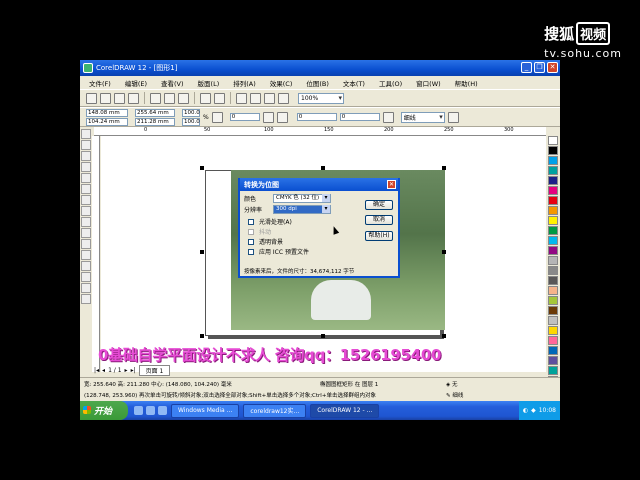 This screenshot has width=640, height=480. What do you see at coordinates (244, 117) in the screenshot?
I see `angle-field: 0` at bounding box center [244, 117].